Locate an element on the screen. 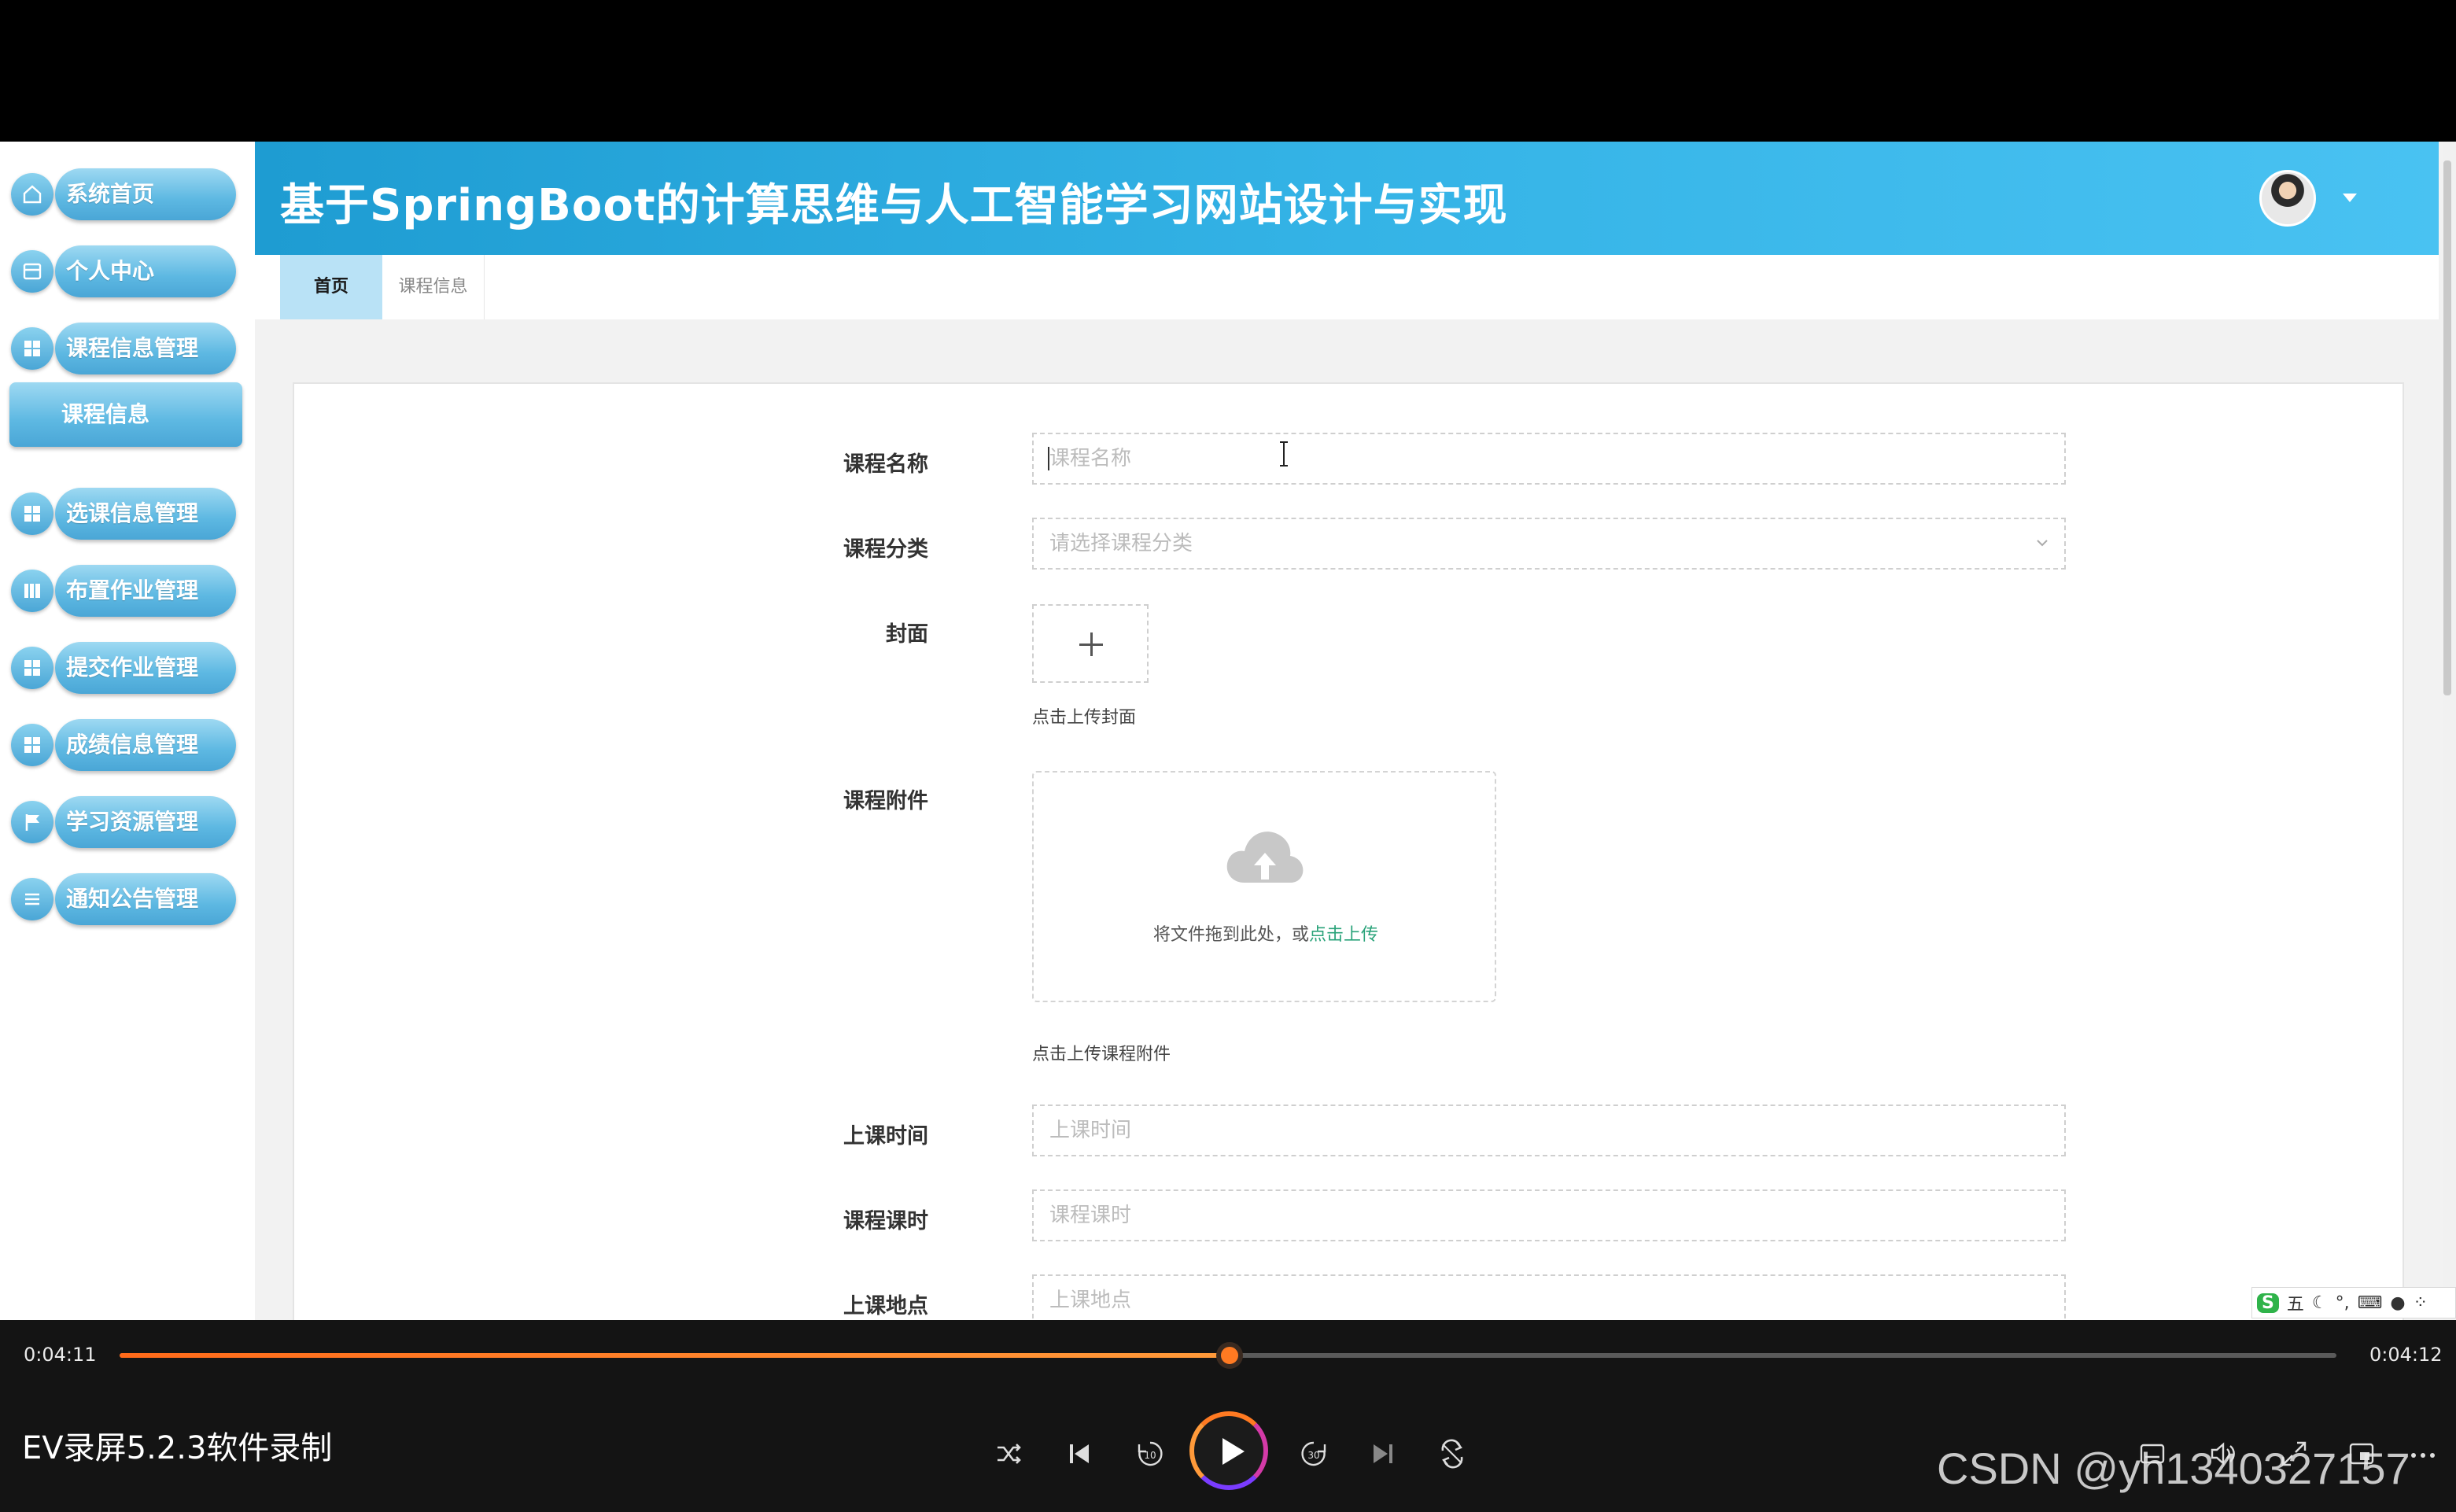  cover-label: 封面 is located at coordinates (907, 634).